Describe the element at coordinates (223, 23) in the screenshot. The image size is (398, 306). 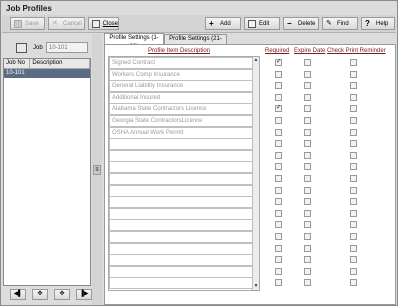
I see `add-button: + Add` at that location.